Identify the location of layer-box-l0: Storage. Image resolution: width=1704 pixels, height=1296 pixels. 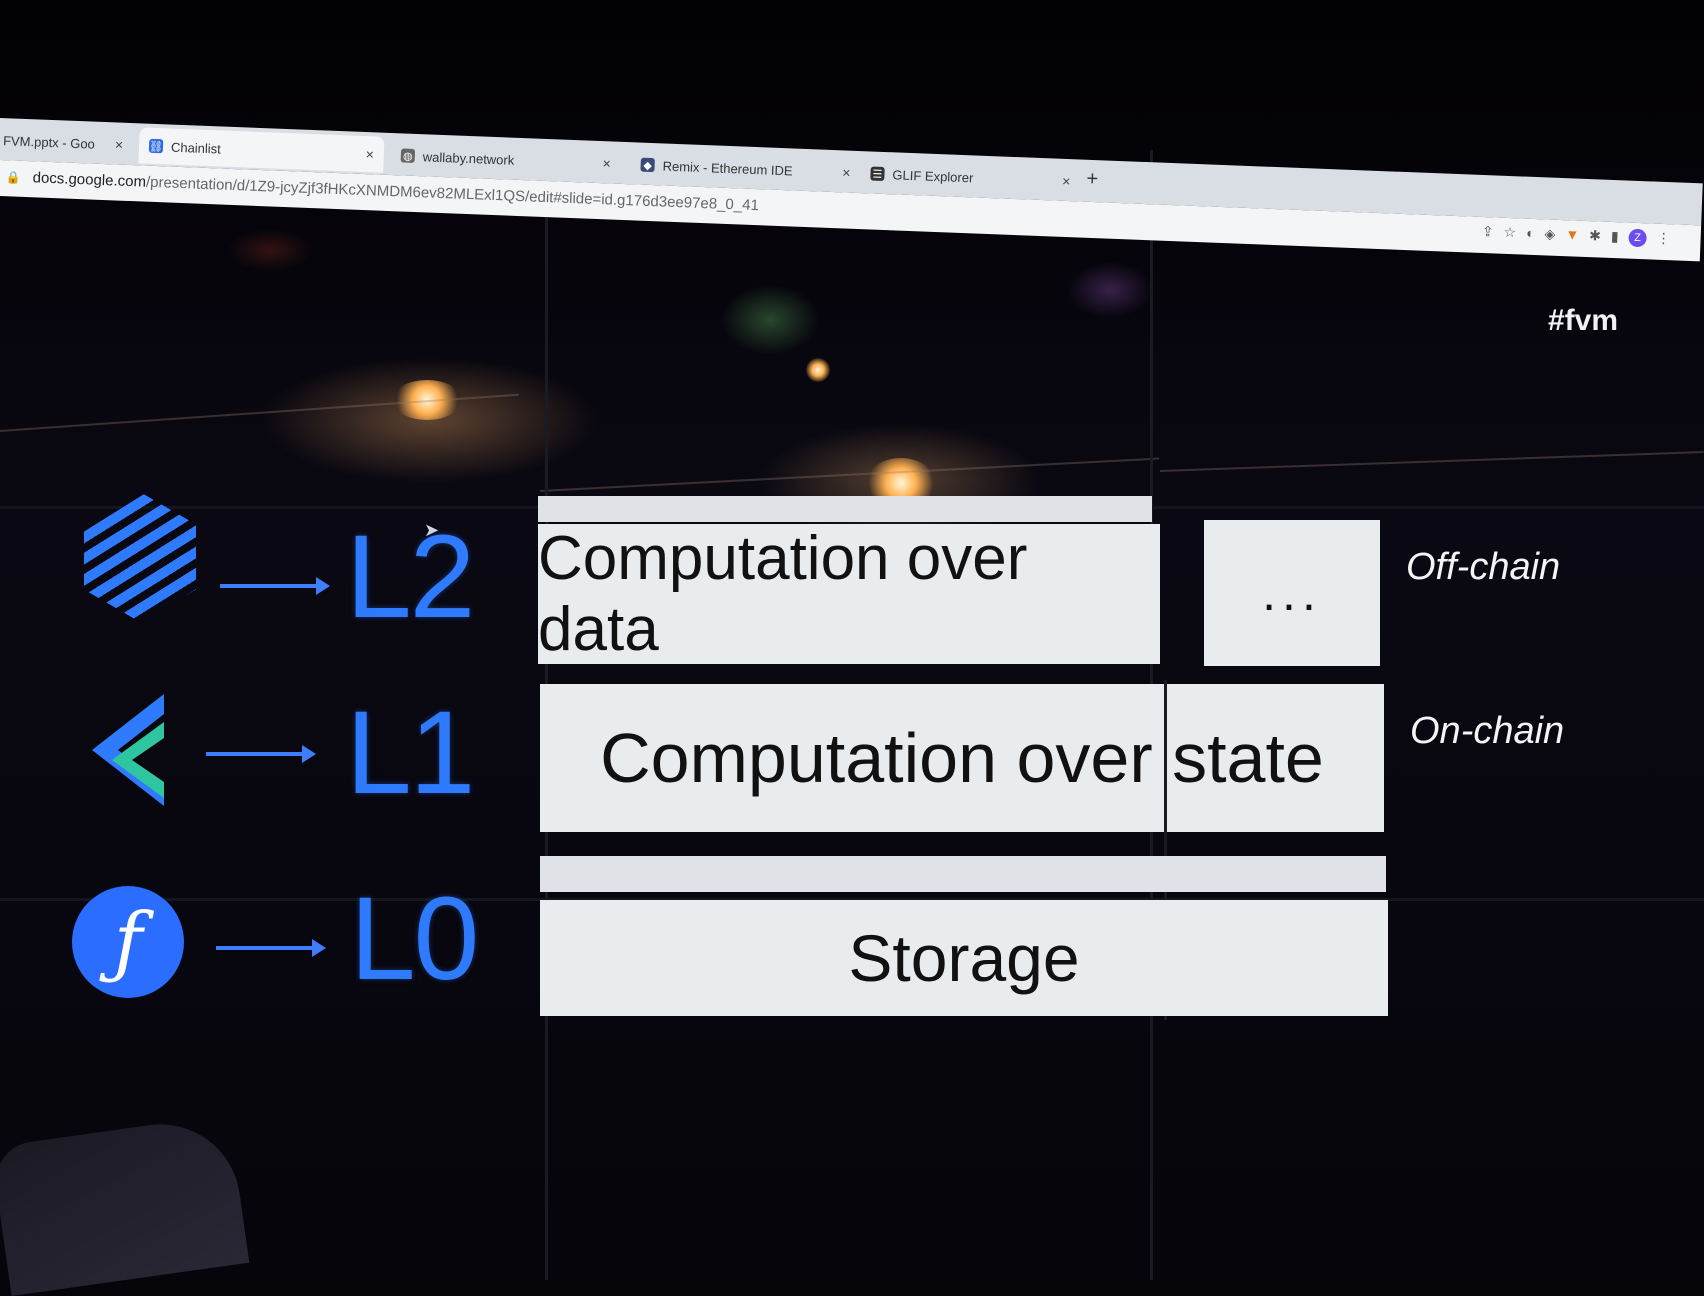
(964, 958).